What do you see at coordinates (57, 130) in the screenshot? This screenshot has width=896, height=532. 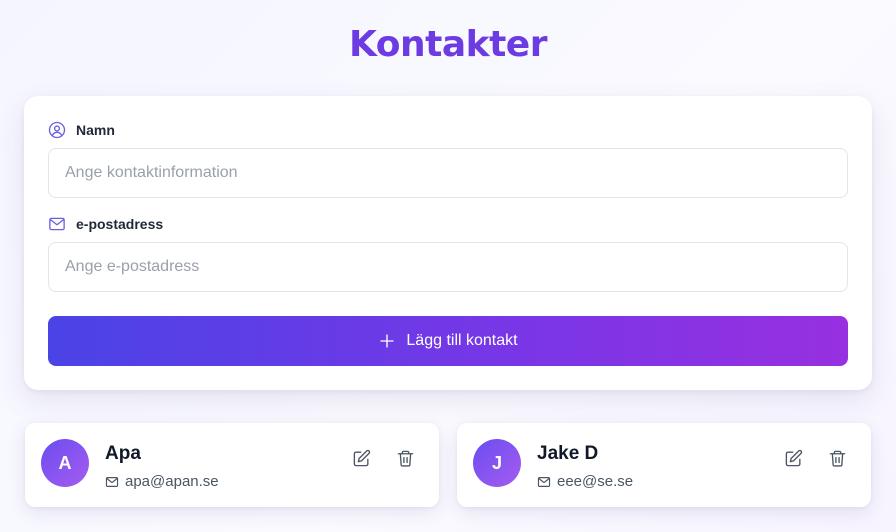 I see `user-circle-icon` at bounding box center [57, 130].